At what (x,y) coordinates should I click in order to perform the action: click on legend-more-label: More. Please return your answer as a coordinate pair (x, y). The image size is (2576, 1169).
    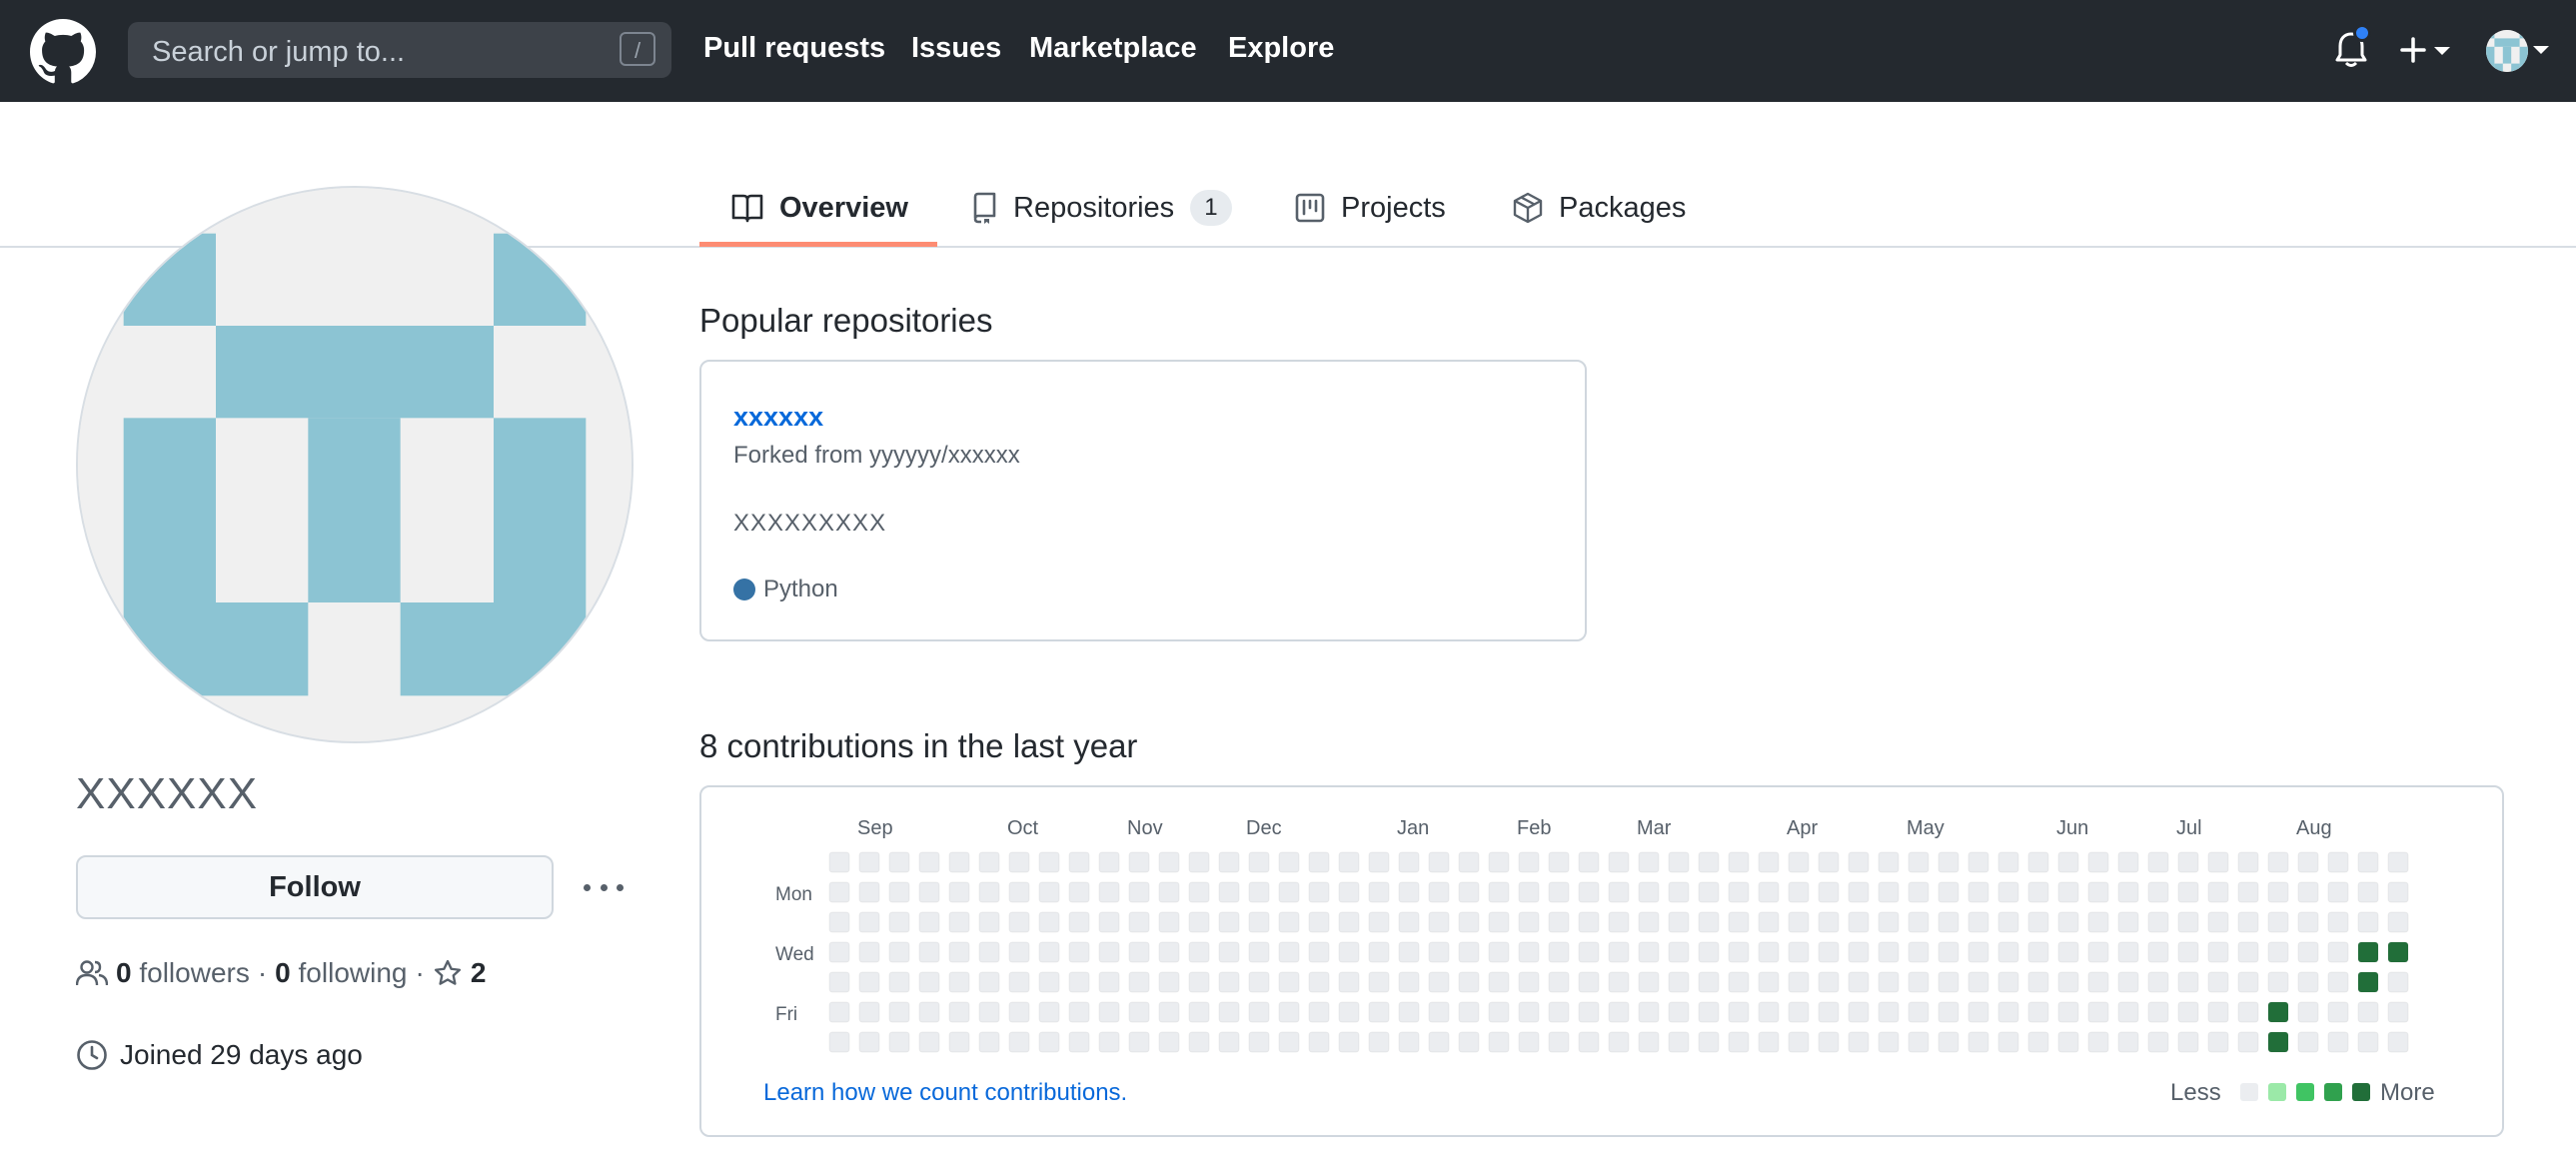
    Looking at the image, I should click on (2407, 1093).